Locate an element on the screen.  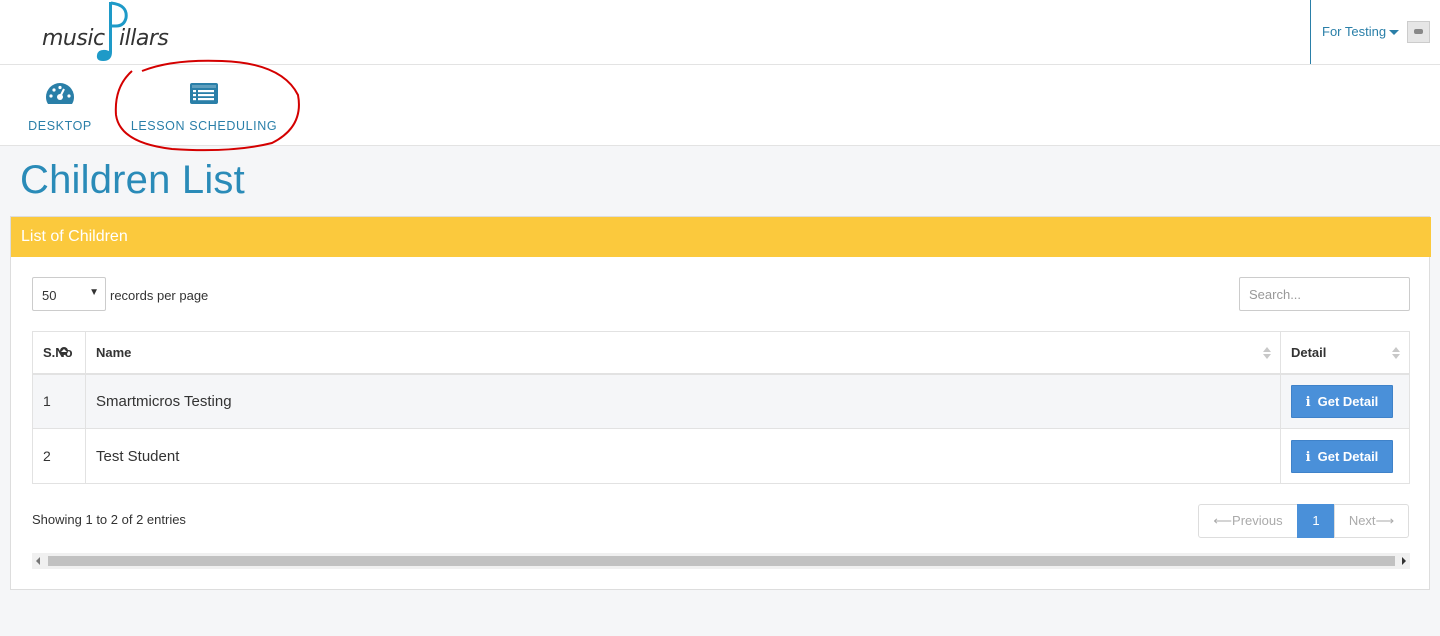
records-per-page-select: 50 ▼ is located at coordinates (69, 294).